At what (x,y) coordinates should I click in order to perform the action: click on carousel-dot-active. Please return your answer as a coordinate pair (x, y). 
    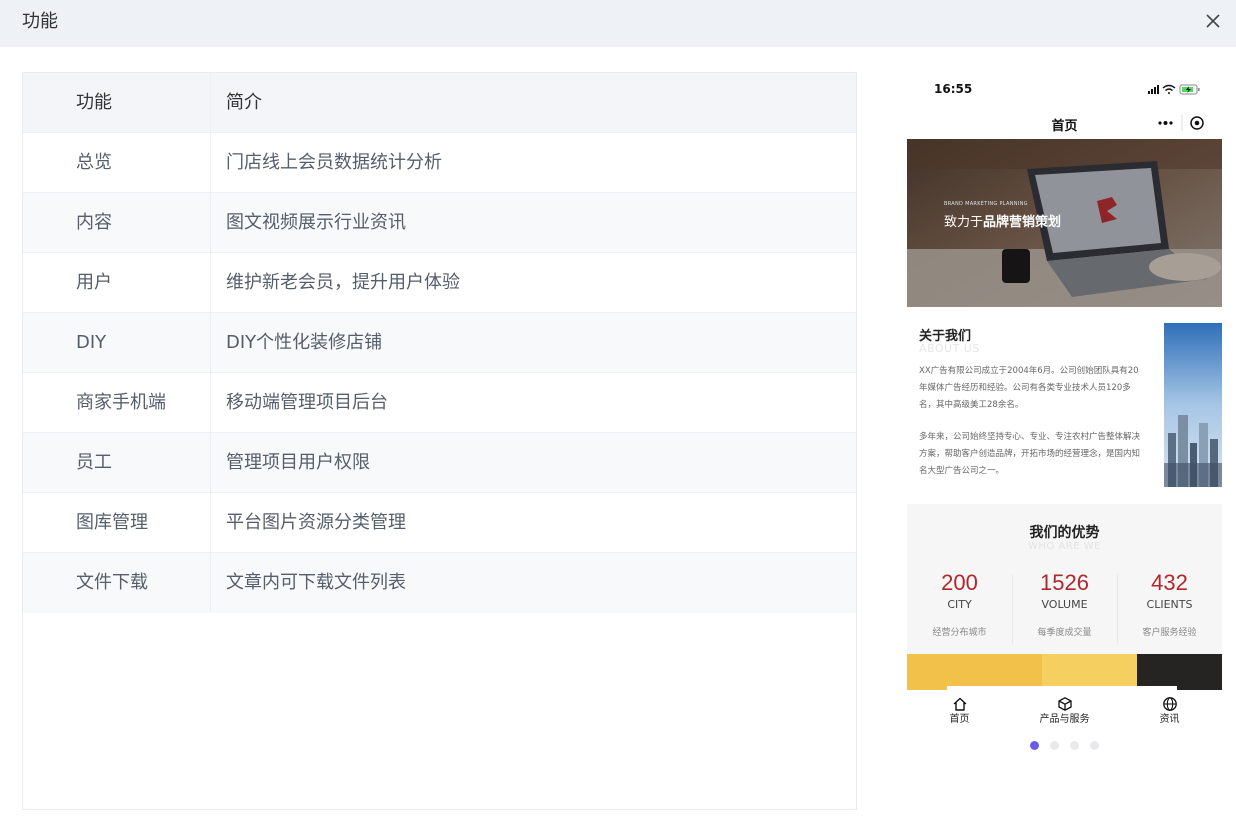
    Looking at the image, I should click on (1034, 745).